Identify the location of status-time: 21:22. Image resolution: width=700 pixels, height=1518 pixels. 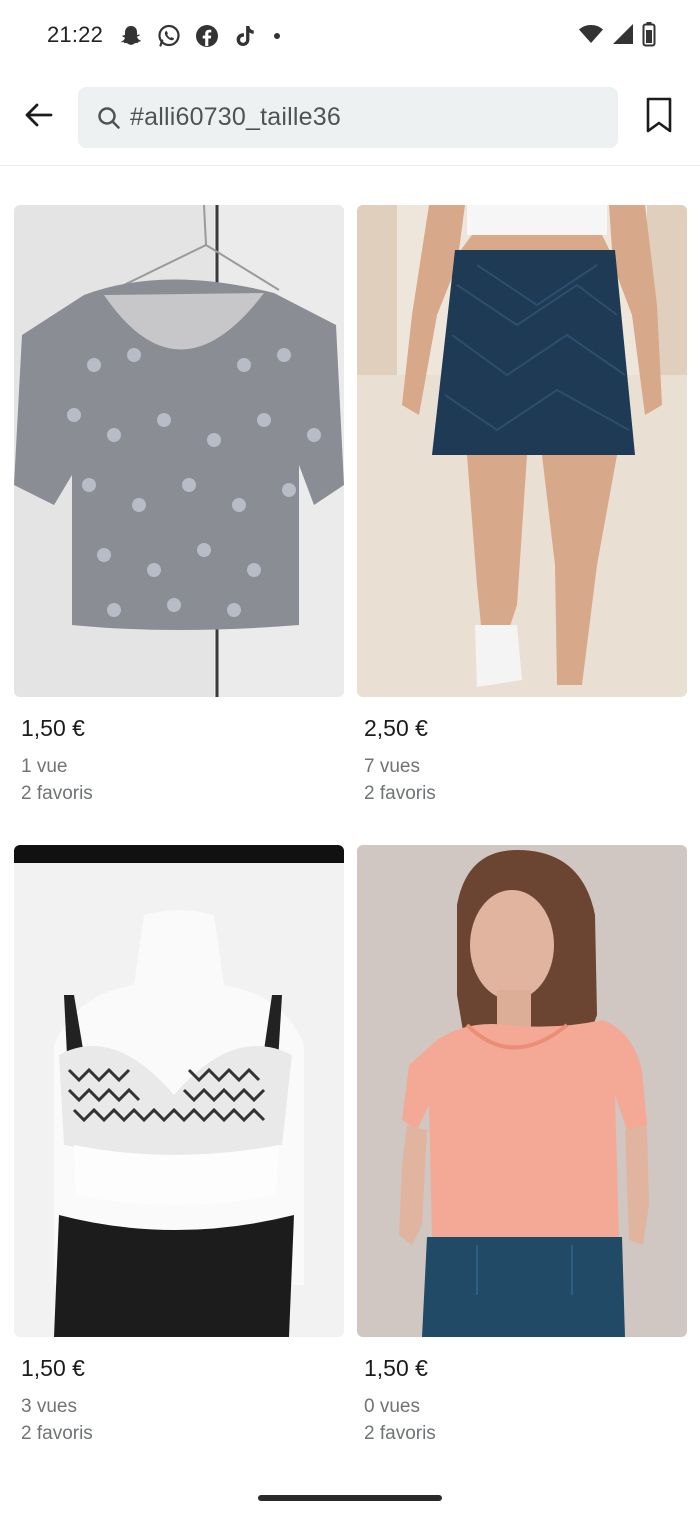
(75, 34).